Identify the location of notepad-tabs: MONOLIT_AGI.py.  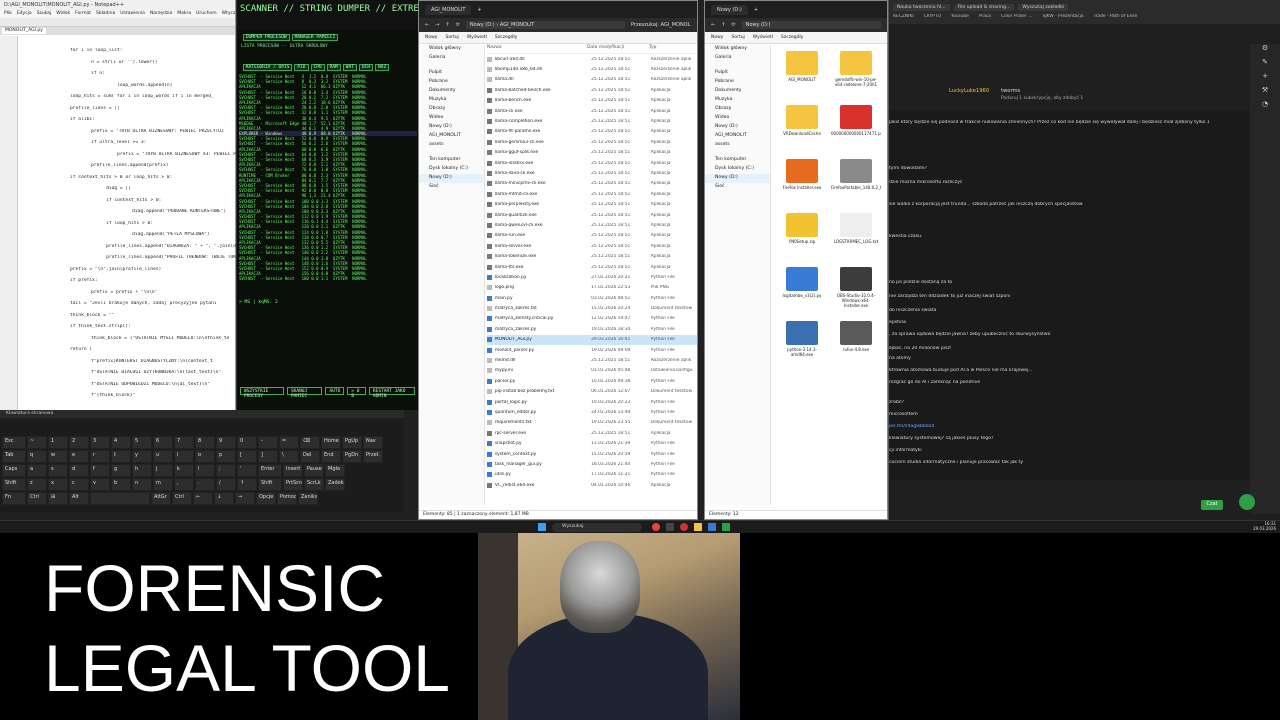
(117, 31).